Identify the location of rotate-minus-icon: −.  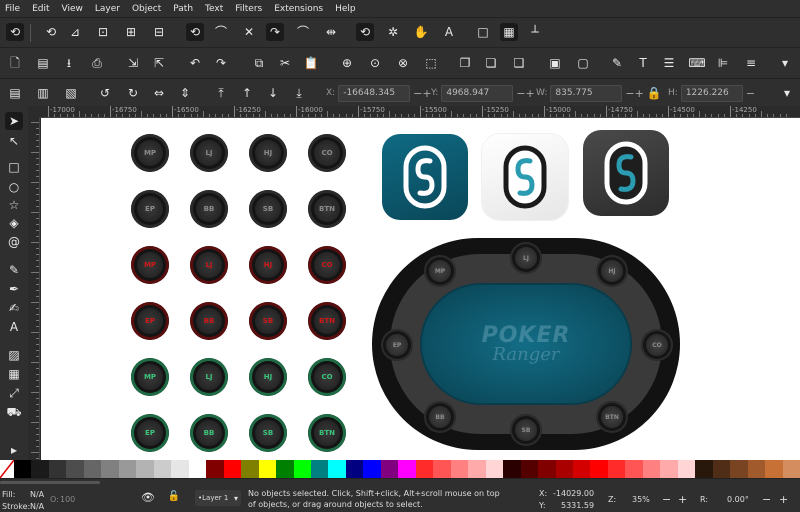
(766, 499).